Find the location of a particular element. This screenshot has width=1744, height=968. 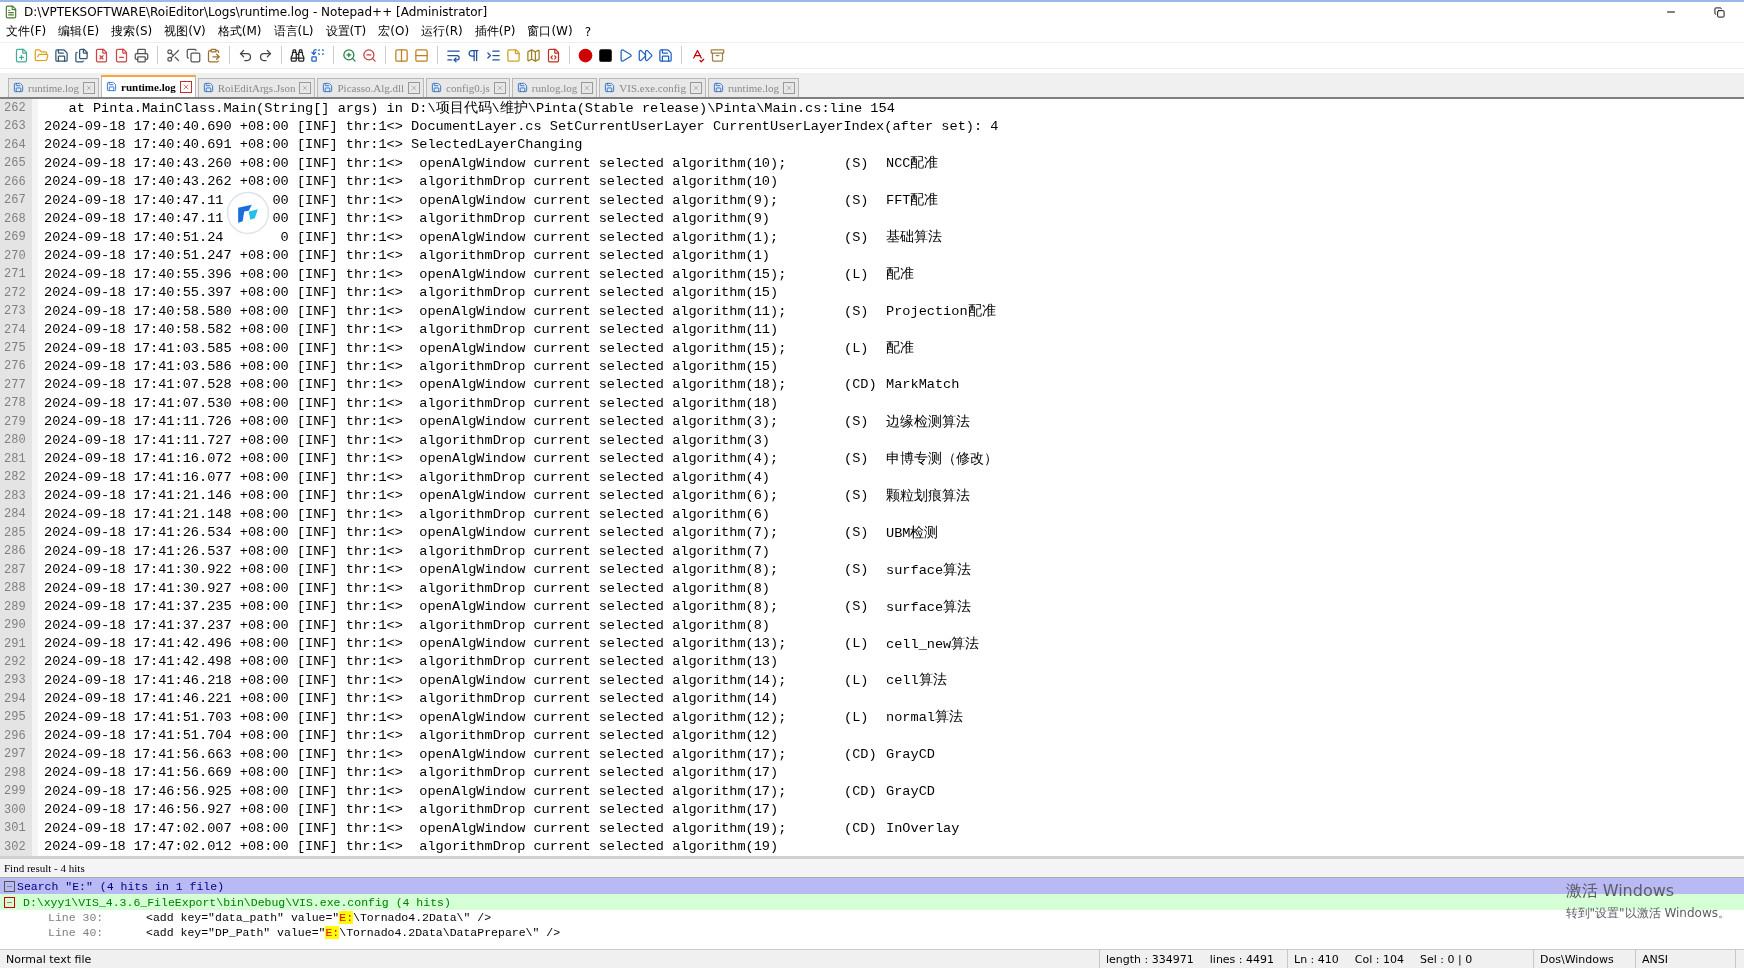

menu-item: 视图(V) is located at coordinates (185, 32).